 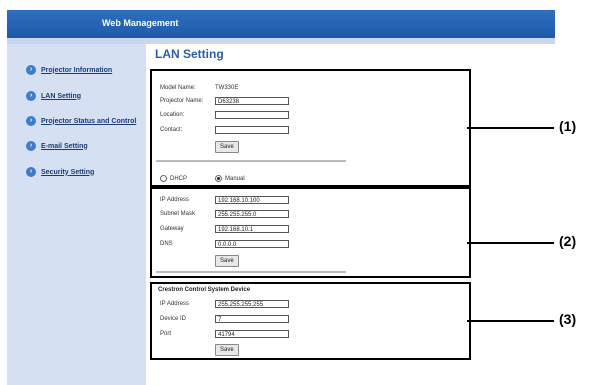 I want to click on ip-address-label: IP Address, so click(x=174, y=200).